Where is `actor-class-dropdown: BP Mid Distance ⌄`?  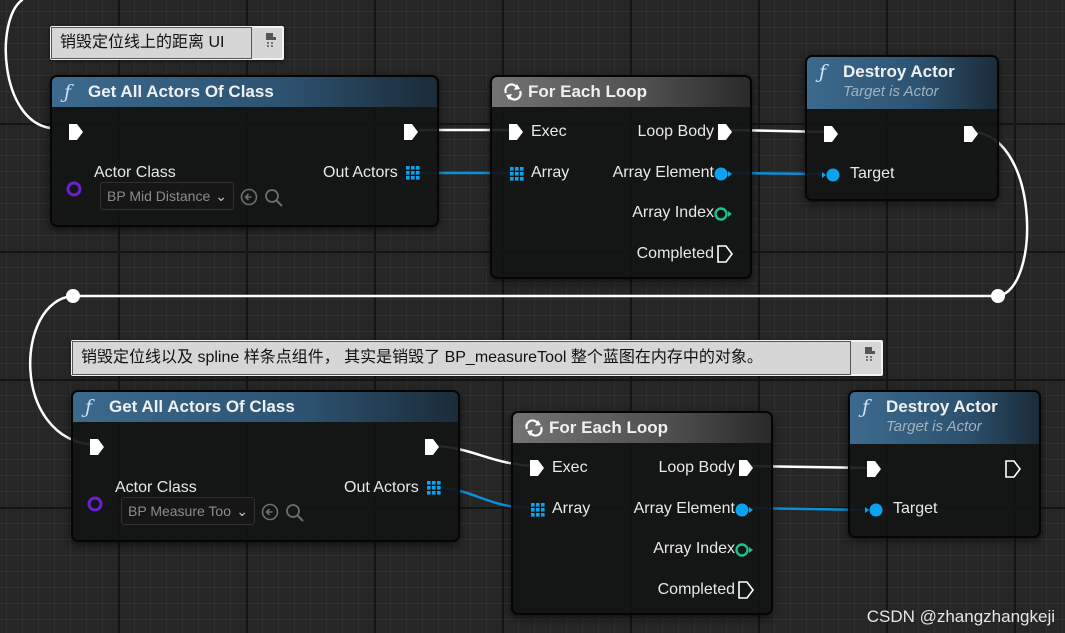
actor-class-dropdown: BP Mid Distance ⌄ is located at coordinates (167, 196).